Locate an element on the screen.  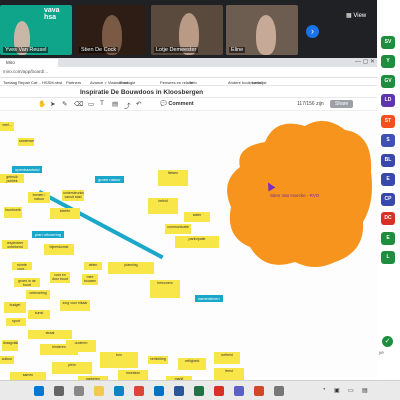
participant-badge: BL is located at coordinates (388, 160).